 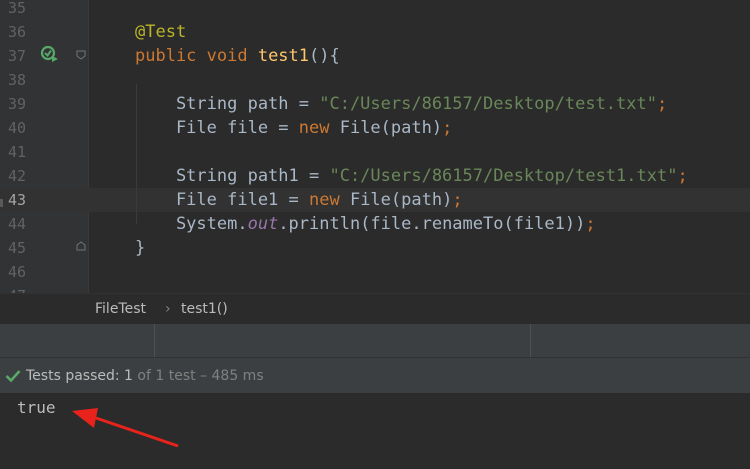 I want to click on code-line: 40 File file = new File(path);, so click(x=375, y=128).